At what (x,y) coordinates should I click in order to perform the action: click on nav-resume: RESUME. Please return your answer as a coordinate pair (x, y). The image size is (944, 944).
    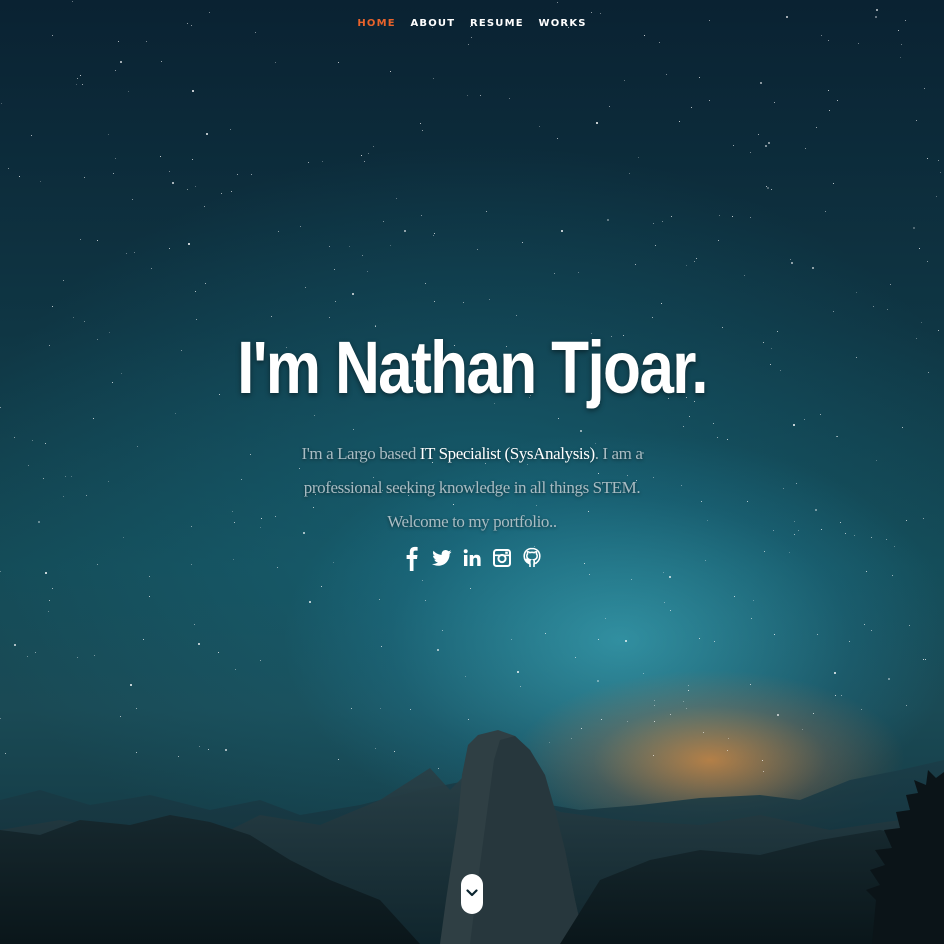
    Looking at the image, I should click on (497, 23).